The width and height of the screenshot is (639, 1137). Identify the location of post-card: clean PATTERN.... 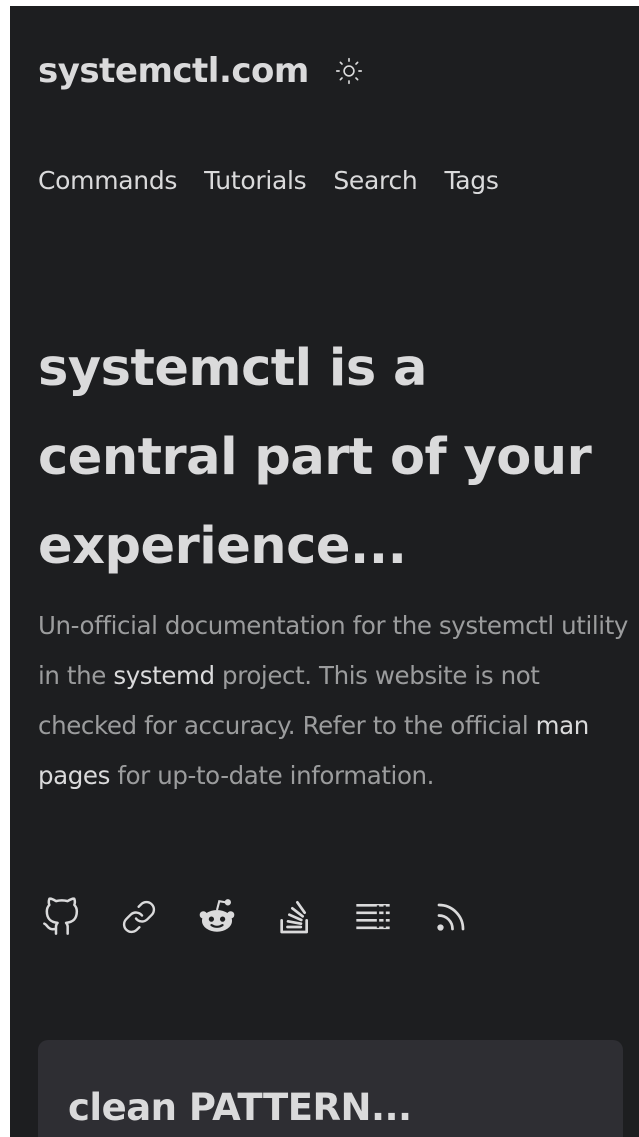
(330, 1088).